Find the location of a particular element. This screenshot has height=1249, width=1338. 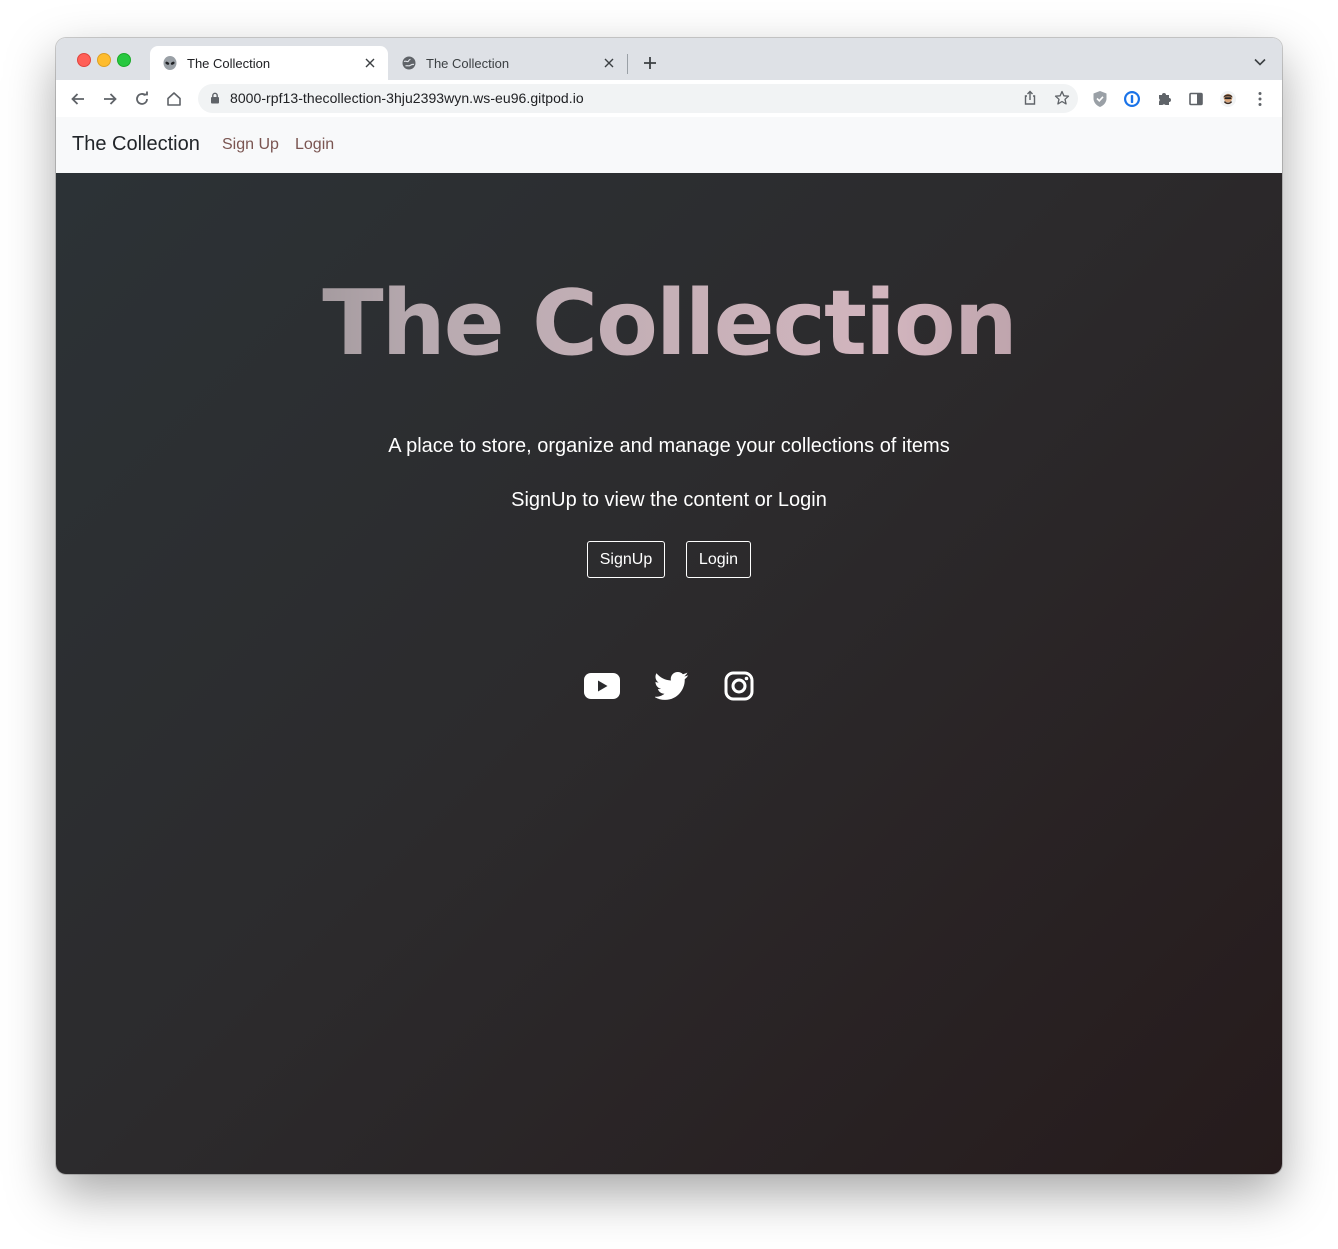

new-tab-button is located at coordinates (650, 63).